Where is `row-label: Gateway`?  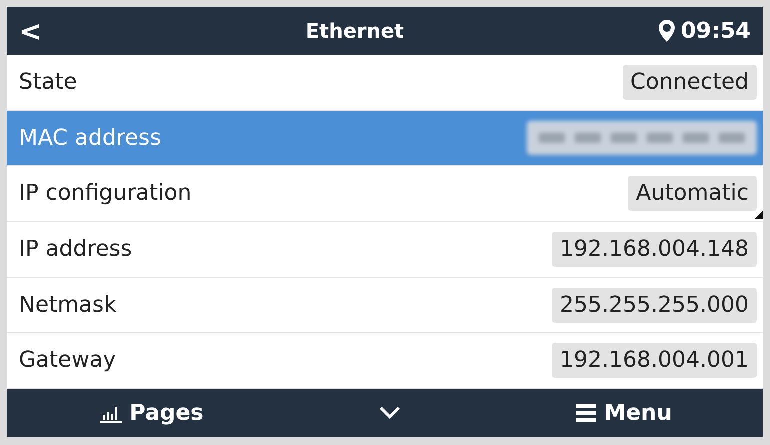 row-label: Gateway is located at coordinates (67, 361).